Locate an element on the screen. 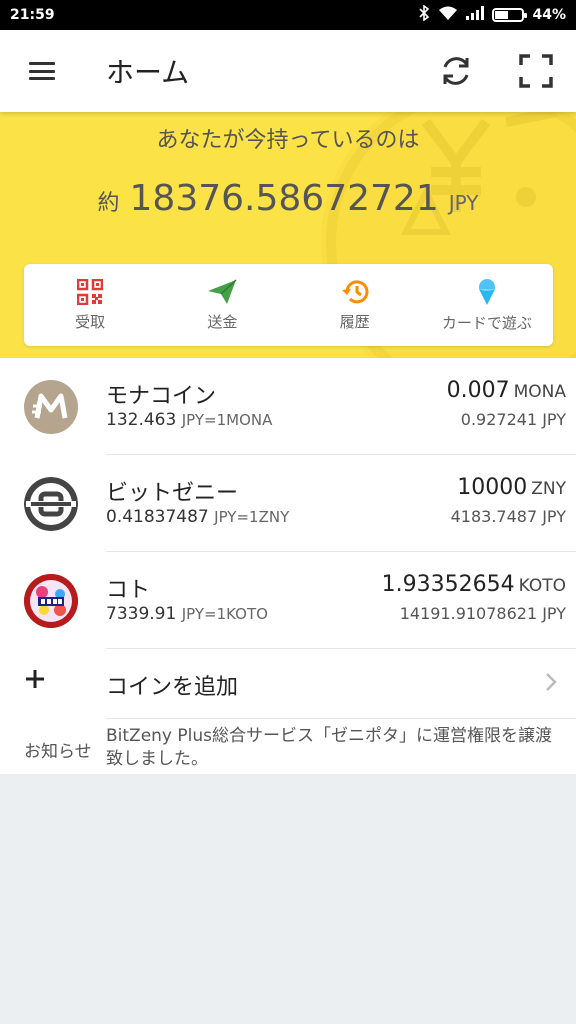 The height and width of the screenshot is (1024, 576). coin-amount: 10000 ZNY is located at coordinates (511, 487).